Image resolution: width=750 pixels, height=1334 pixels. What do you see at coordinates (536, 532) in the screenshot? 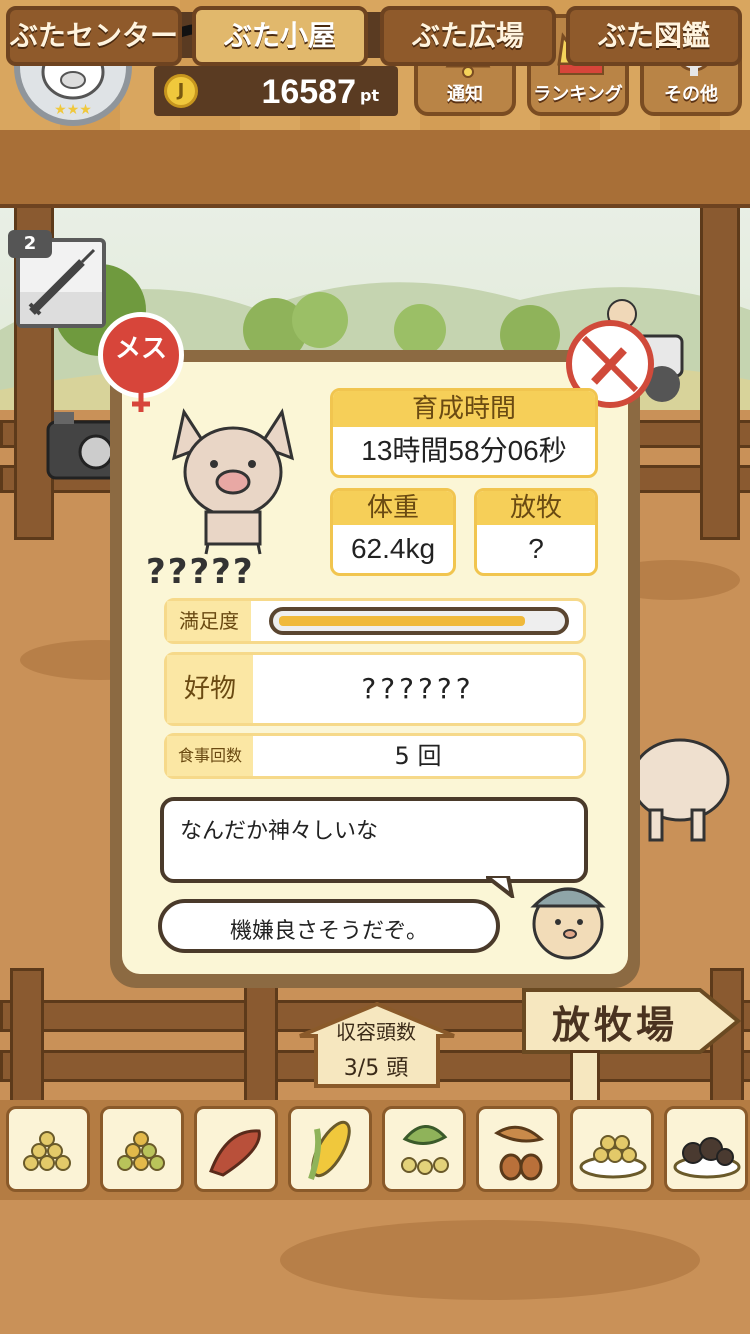
I see `grazing-box: 放牧 ?` at bounding box center [536, 532].